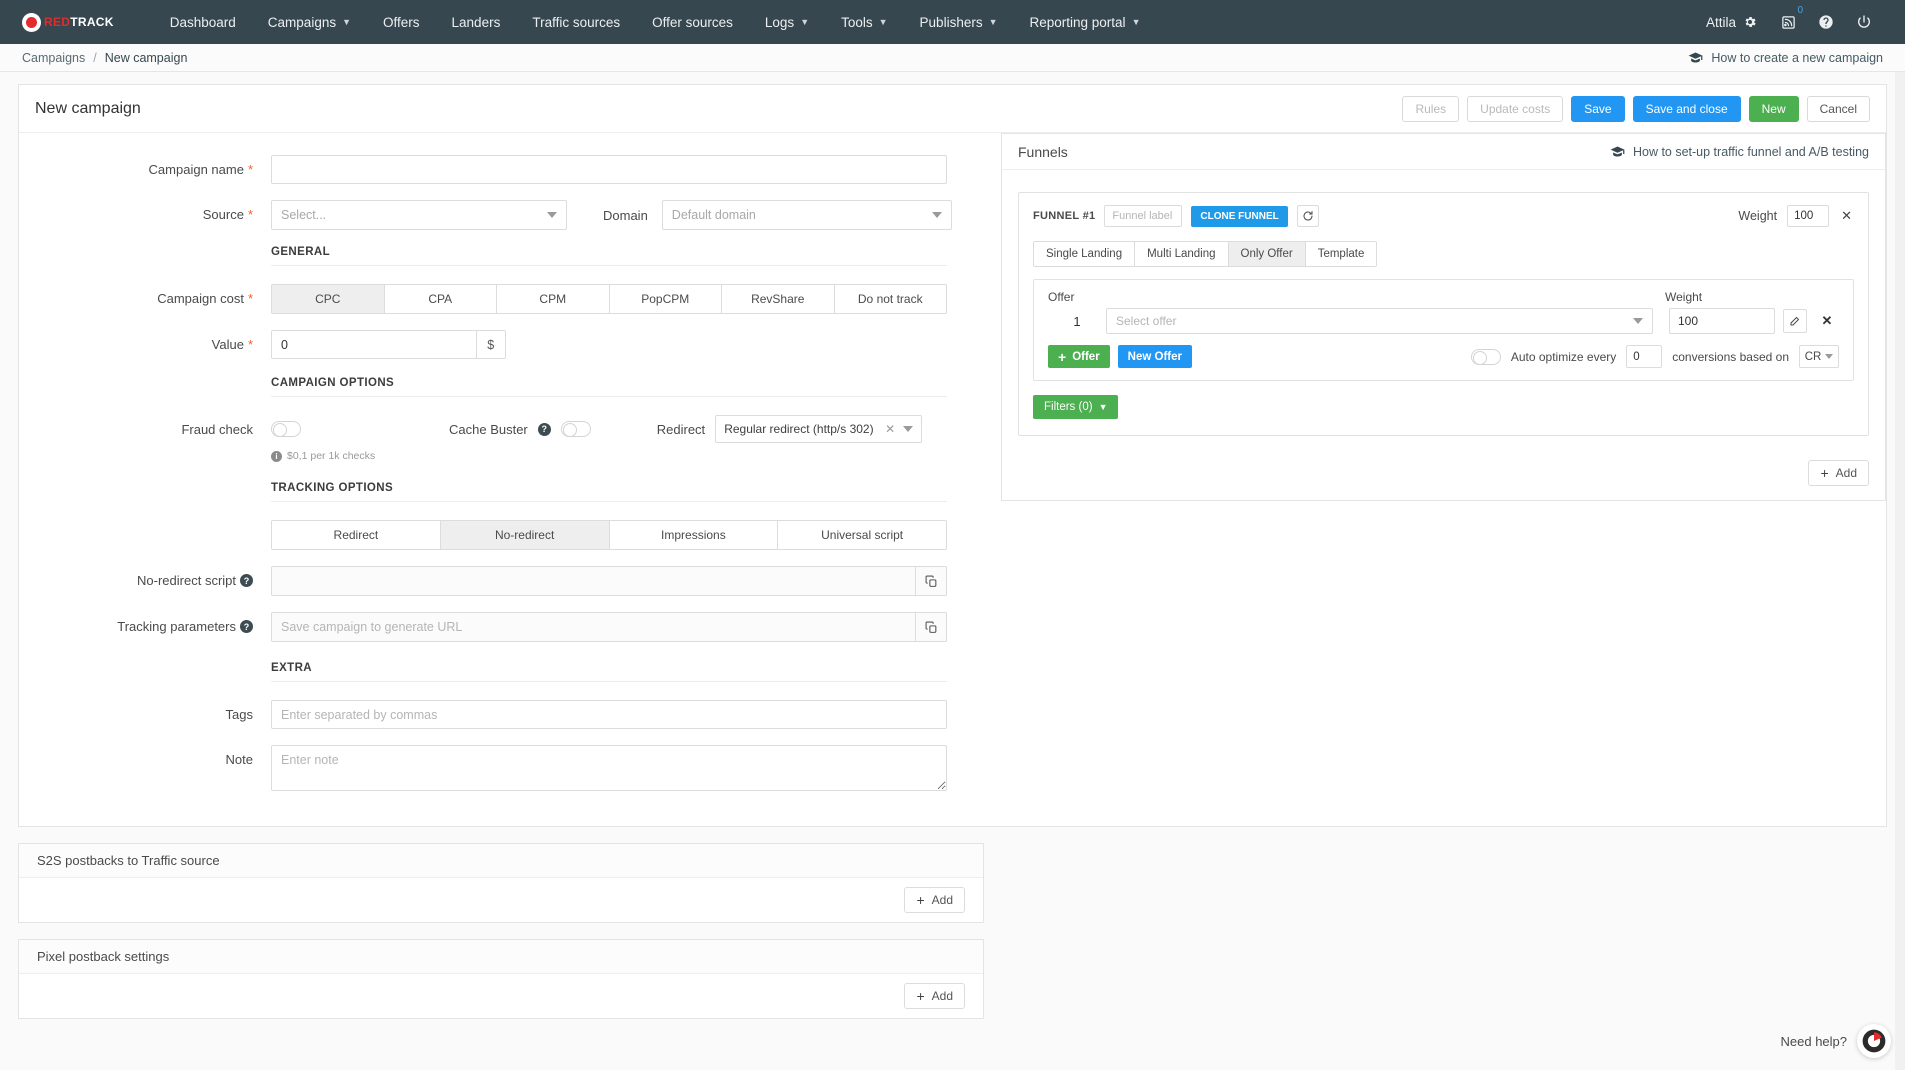 The width and height of the screenshot is (1905, 1070). I want to click on remove-funnel-icon: ✕, so click(1846, 216).